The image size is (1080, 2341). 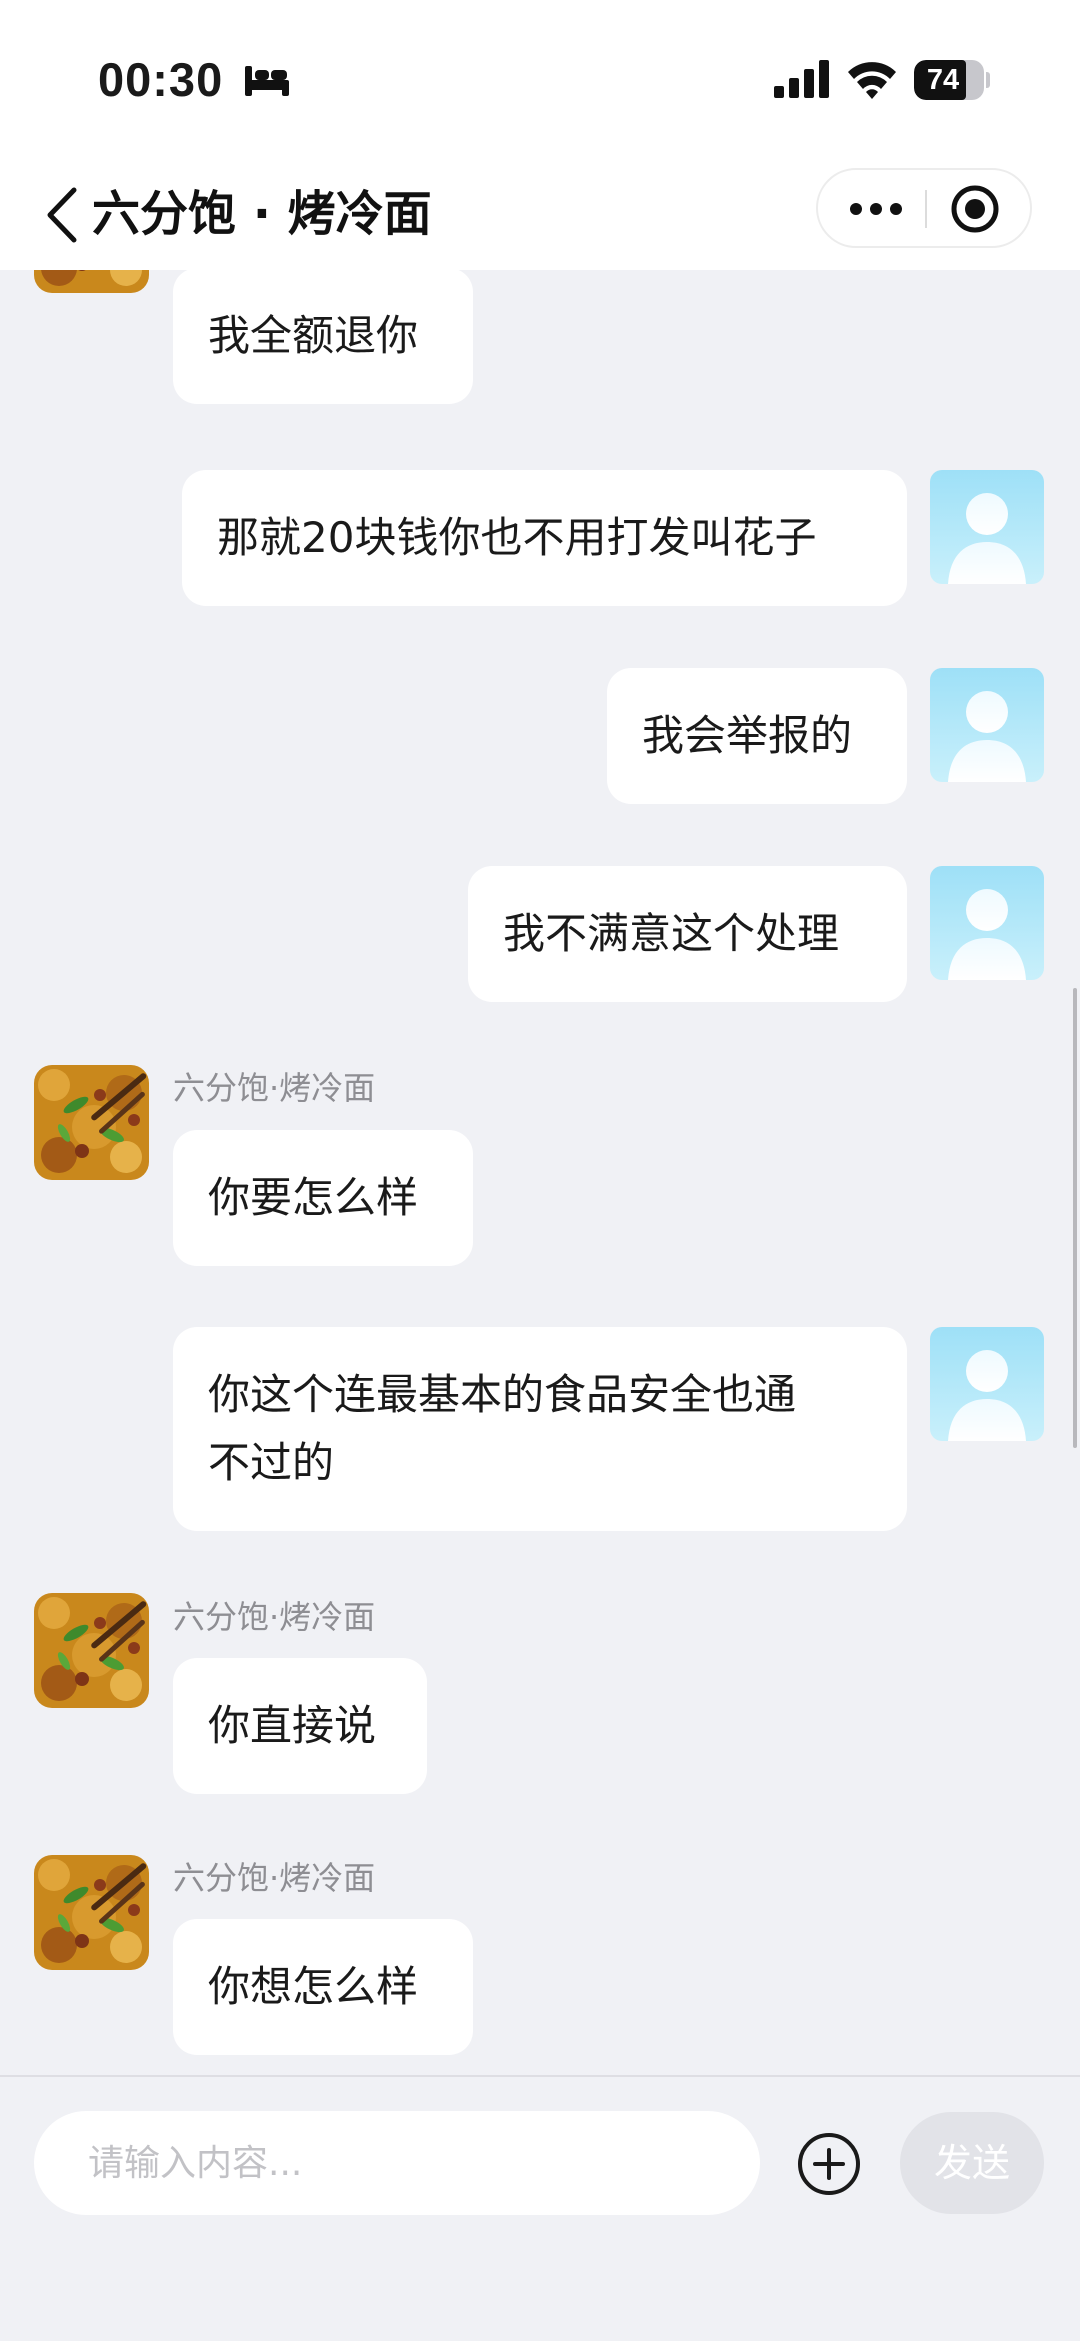 I want to click on more-dots-icon, so click(x=876, y=209).